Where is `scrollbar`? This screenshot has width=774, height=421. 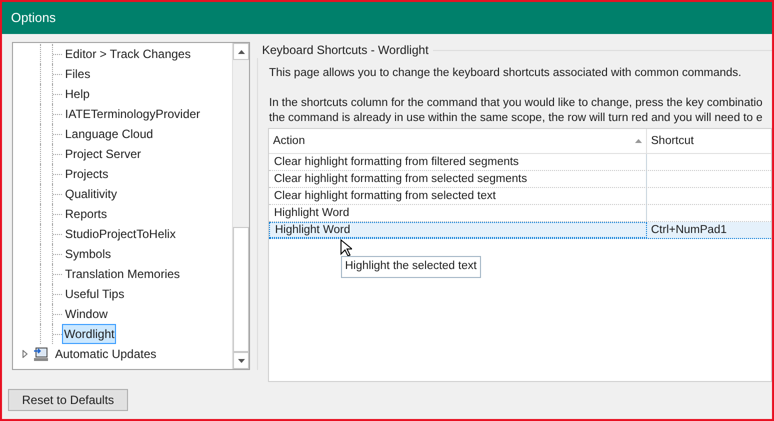
scrollbar is located at coordinates (240, 206).